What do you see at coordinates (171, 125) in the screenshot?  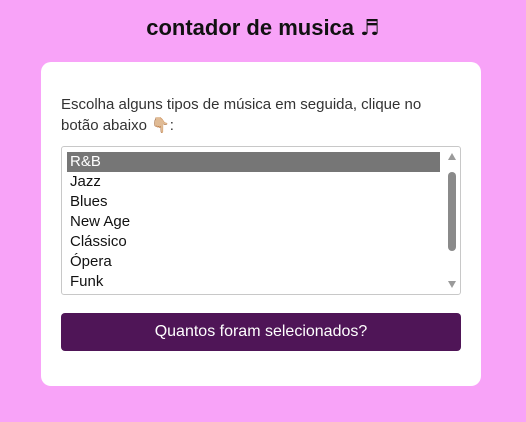 I see `instructions-colon: :` at bounding box center [171, 125].